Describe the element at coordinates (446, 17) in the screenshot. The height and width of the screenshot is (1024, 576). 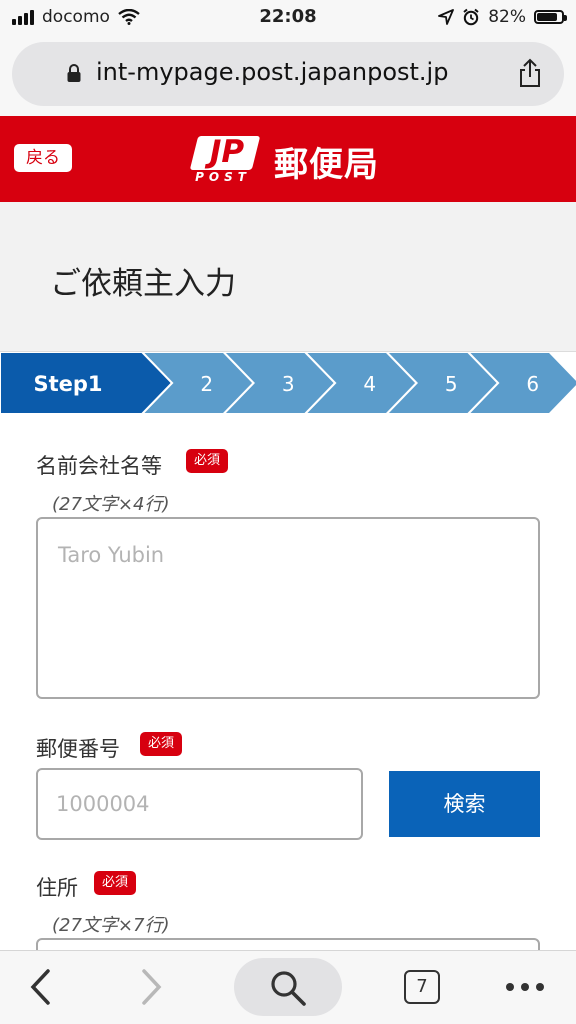
I see `location-arrow-icon` at that location.